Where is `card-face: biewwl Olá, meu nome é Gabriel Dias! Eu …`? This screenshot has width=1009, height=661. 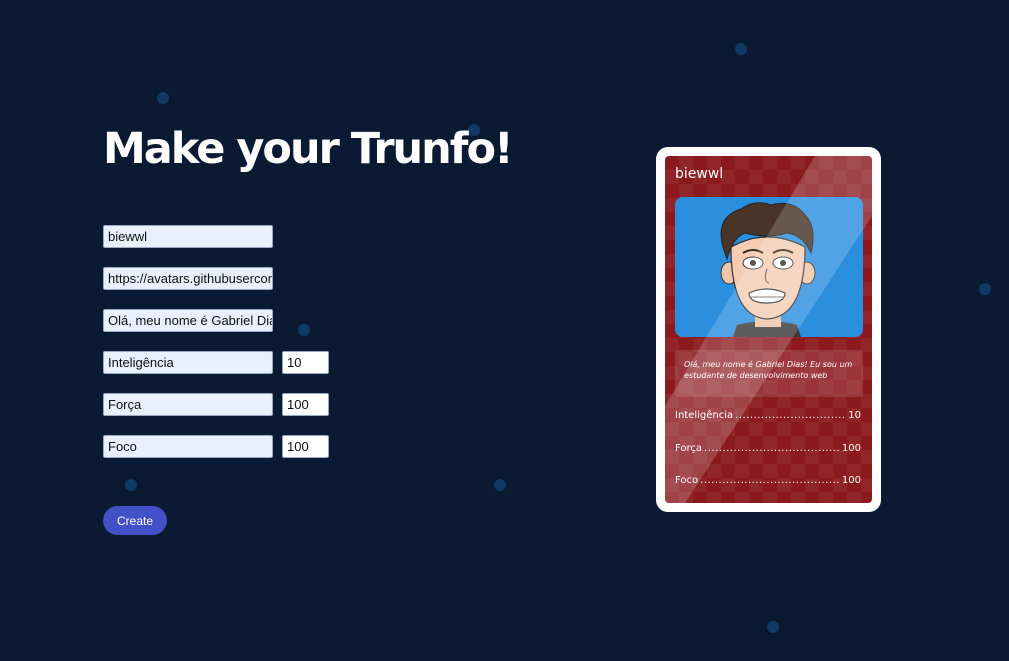
card-face: biewwl Olá, meu nome é Gabriel Dias! Eu … is located at coordinates (768, 329).